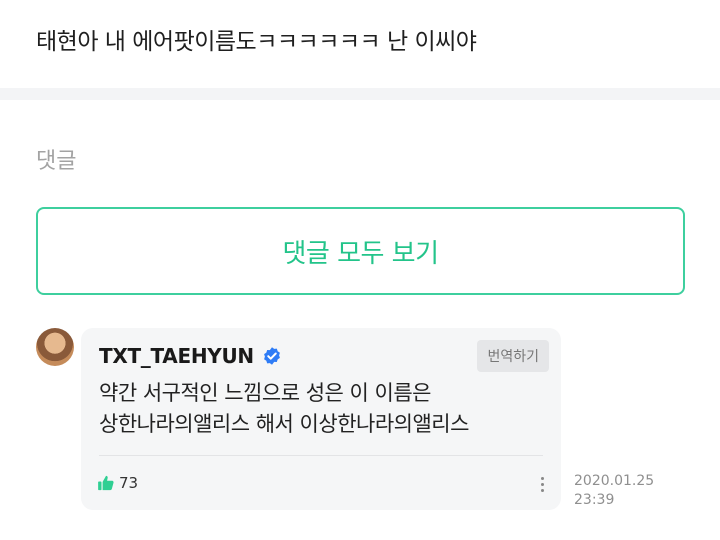  Describe the element at coordinates (265, 393) in the screenshot. I see `comment-text-line-1: 약간 서구적인 느낌으로 성은 이 이름은` at that location.